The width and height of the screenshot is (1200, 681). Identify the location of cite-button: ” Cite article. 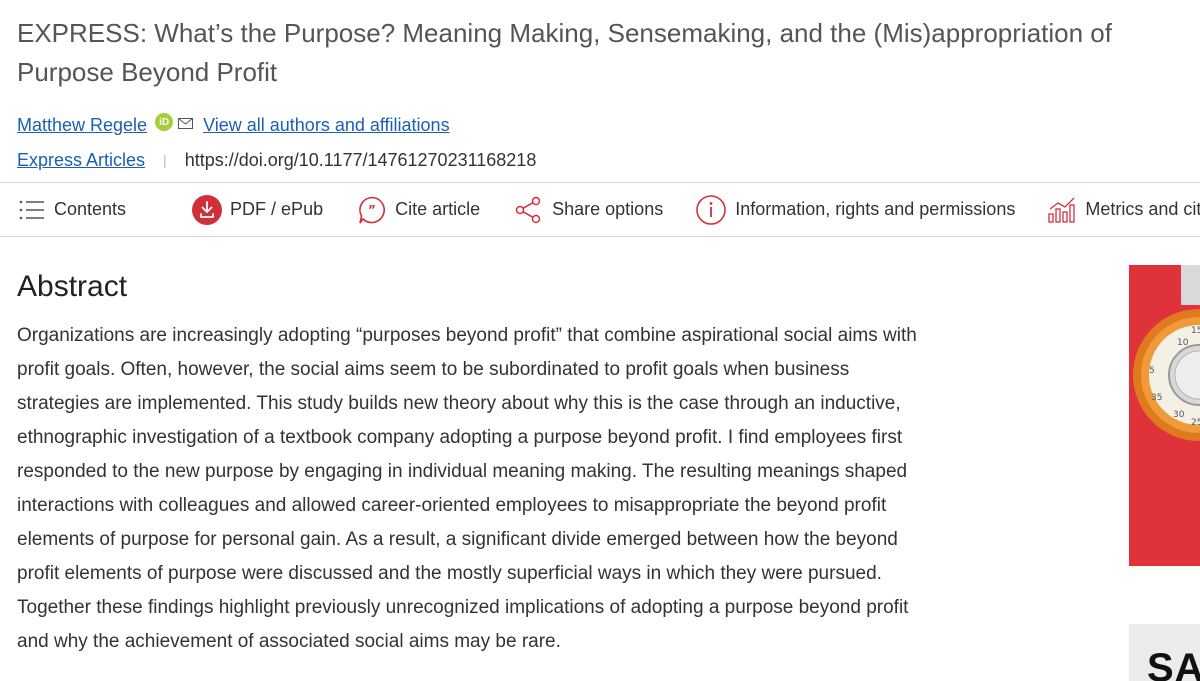
(418, 209).